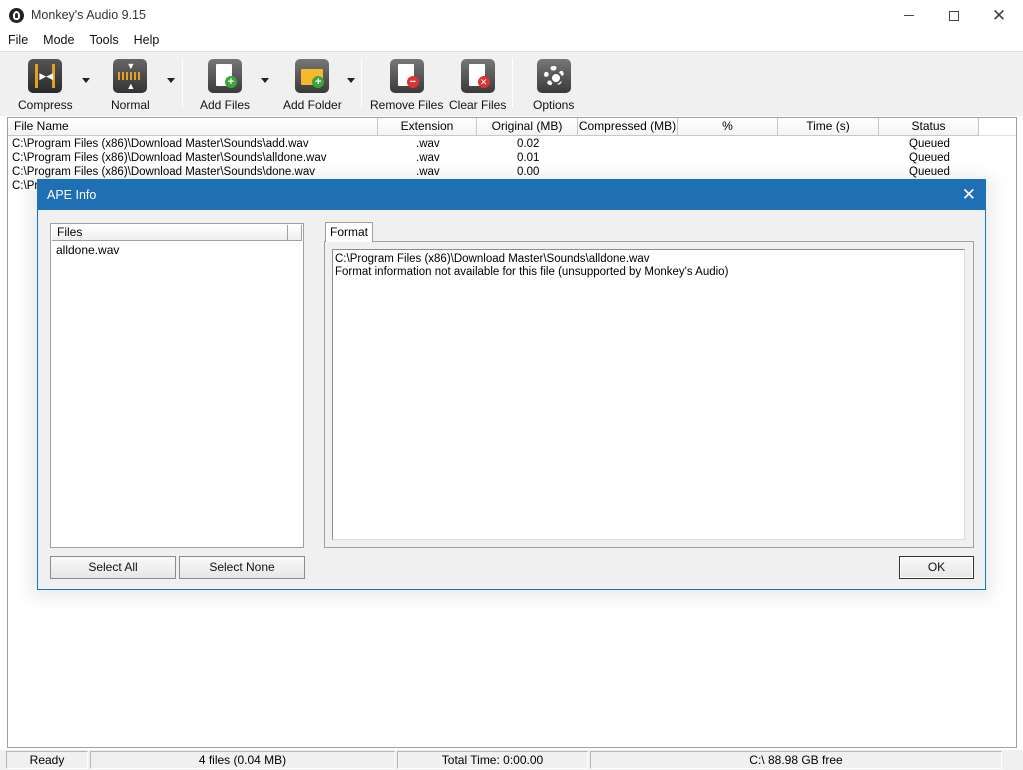 The image size is (1023, 770). I want to click on remove-files-icon: −, so click(406, 76).